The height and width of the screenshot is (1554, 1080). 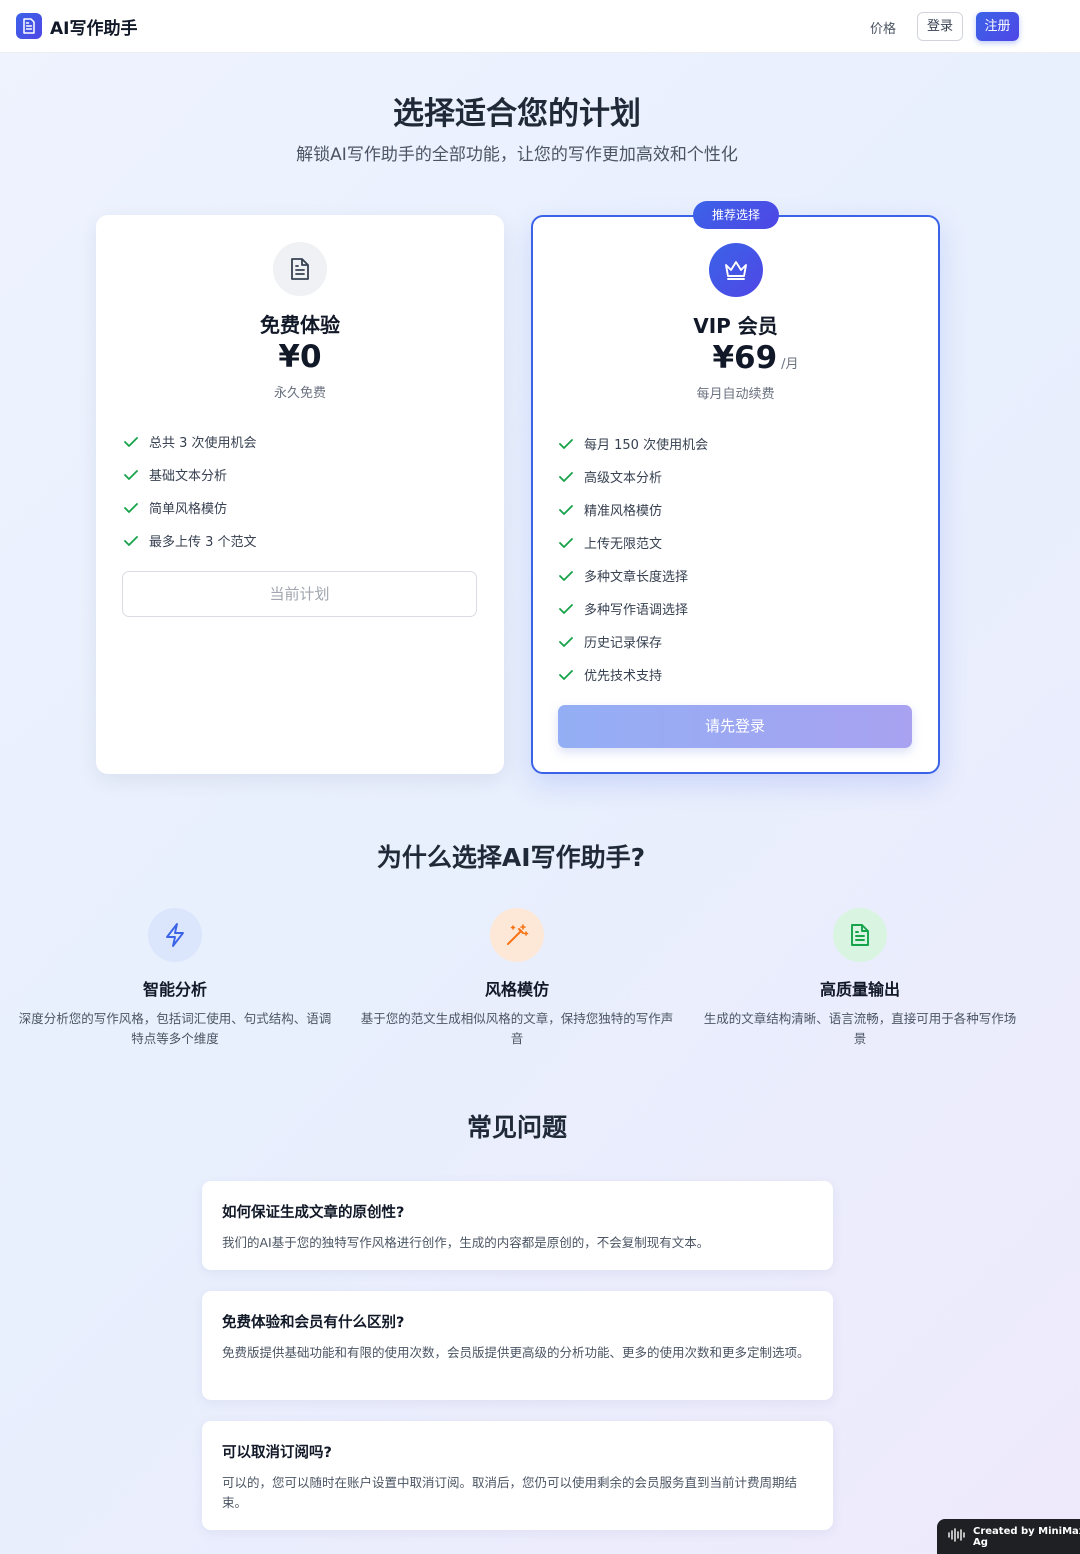 I want to click on feature-label: 高级文本分析, so click(x=623, y=478).